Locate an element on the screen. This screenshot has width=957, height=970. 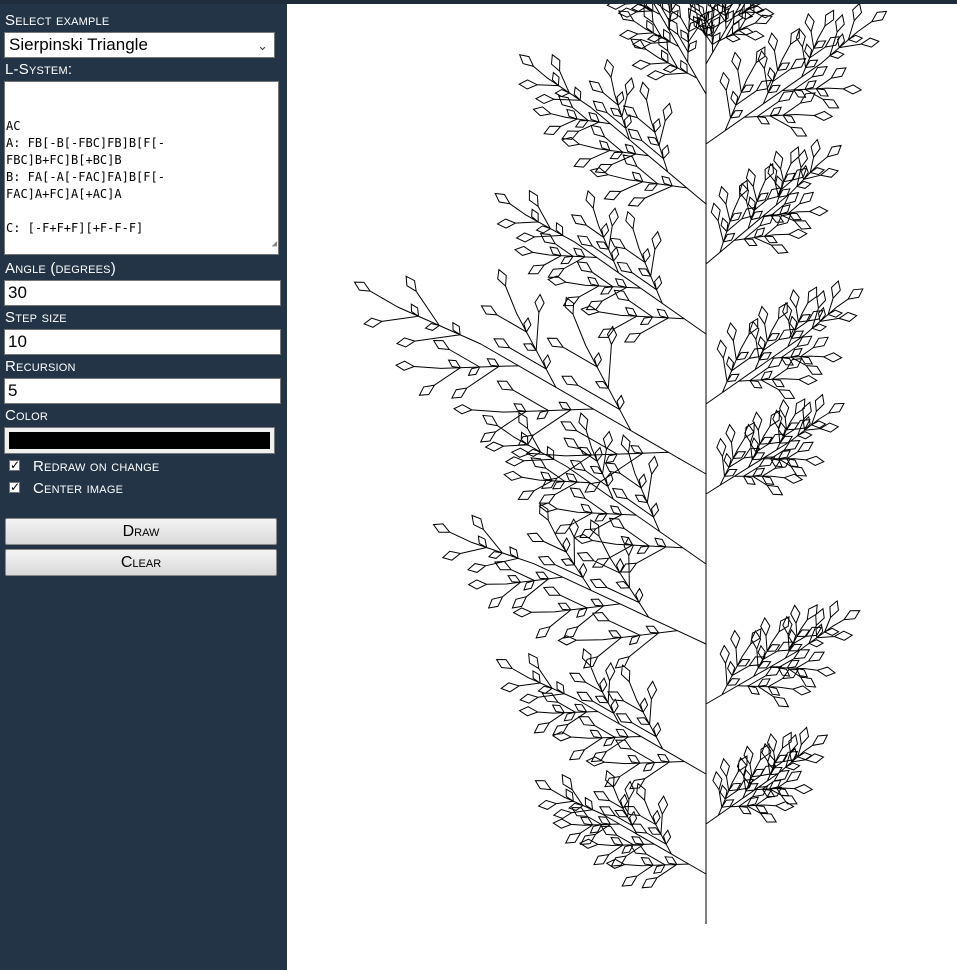
example-select: Sierpinski Triangle ⌄ is located at coordinates (139, 45).